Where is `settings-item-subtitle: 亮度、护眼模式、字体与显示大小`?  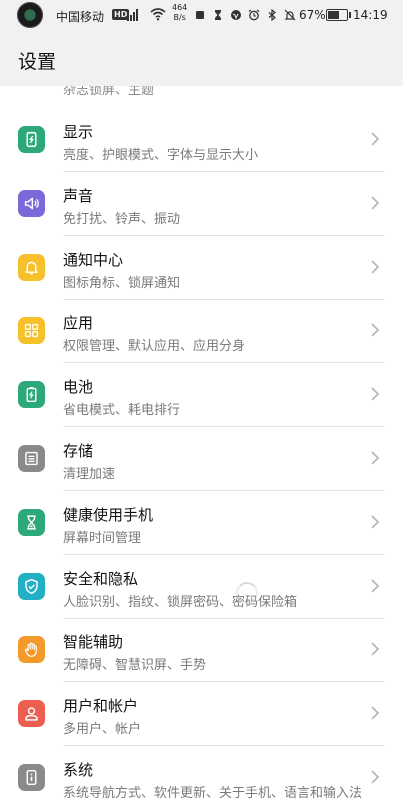
settings-item-subtitle: 亮度、护眼模式、字体与显示大小 is located at coordinates (161, 155).